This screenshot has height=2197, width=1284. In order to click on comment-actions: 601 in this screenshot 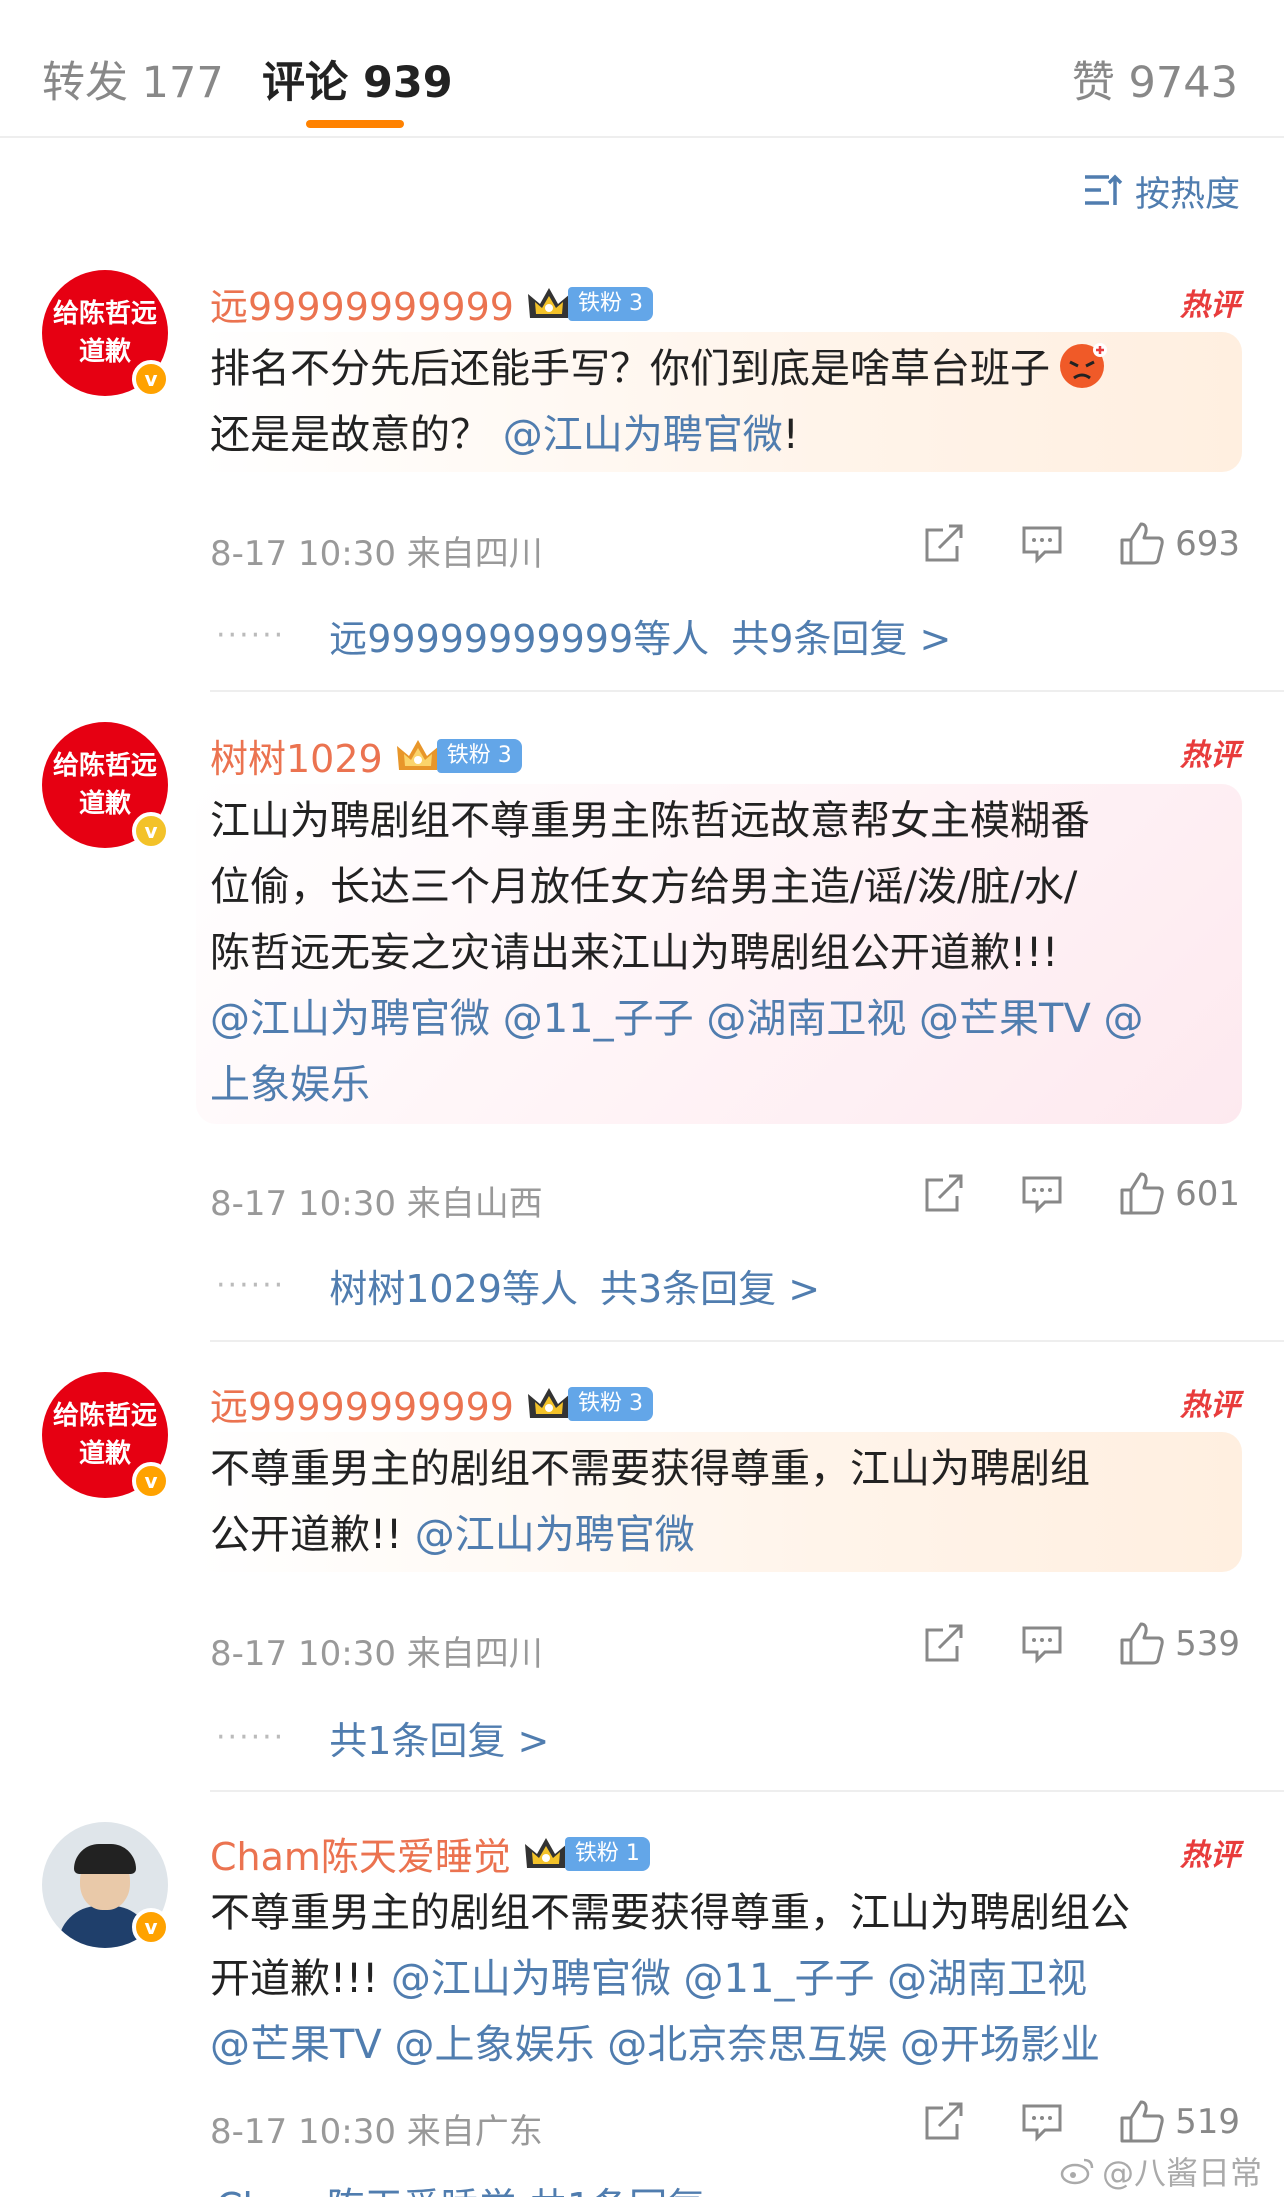, I will do `click(1053, 1194)`.